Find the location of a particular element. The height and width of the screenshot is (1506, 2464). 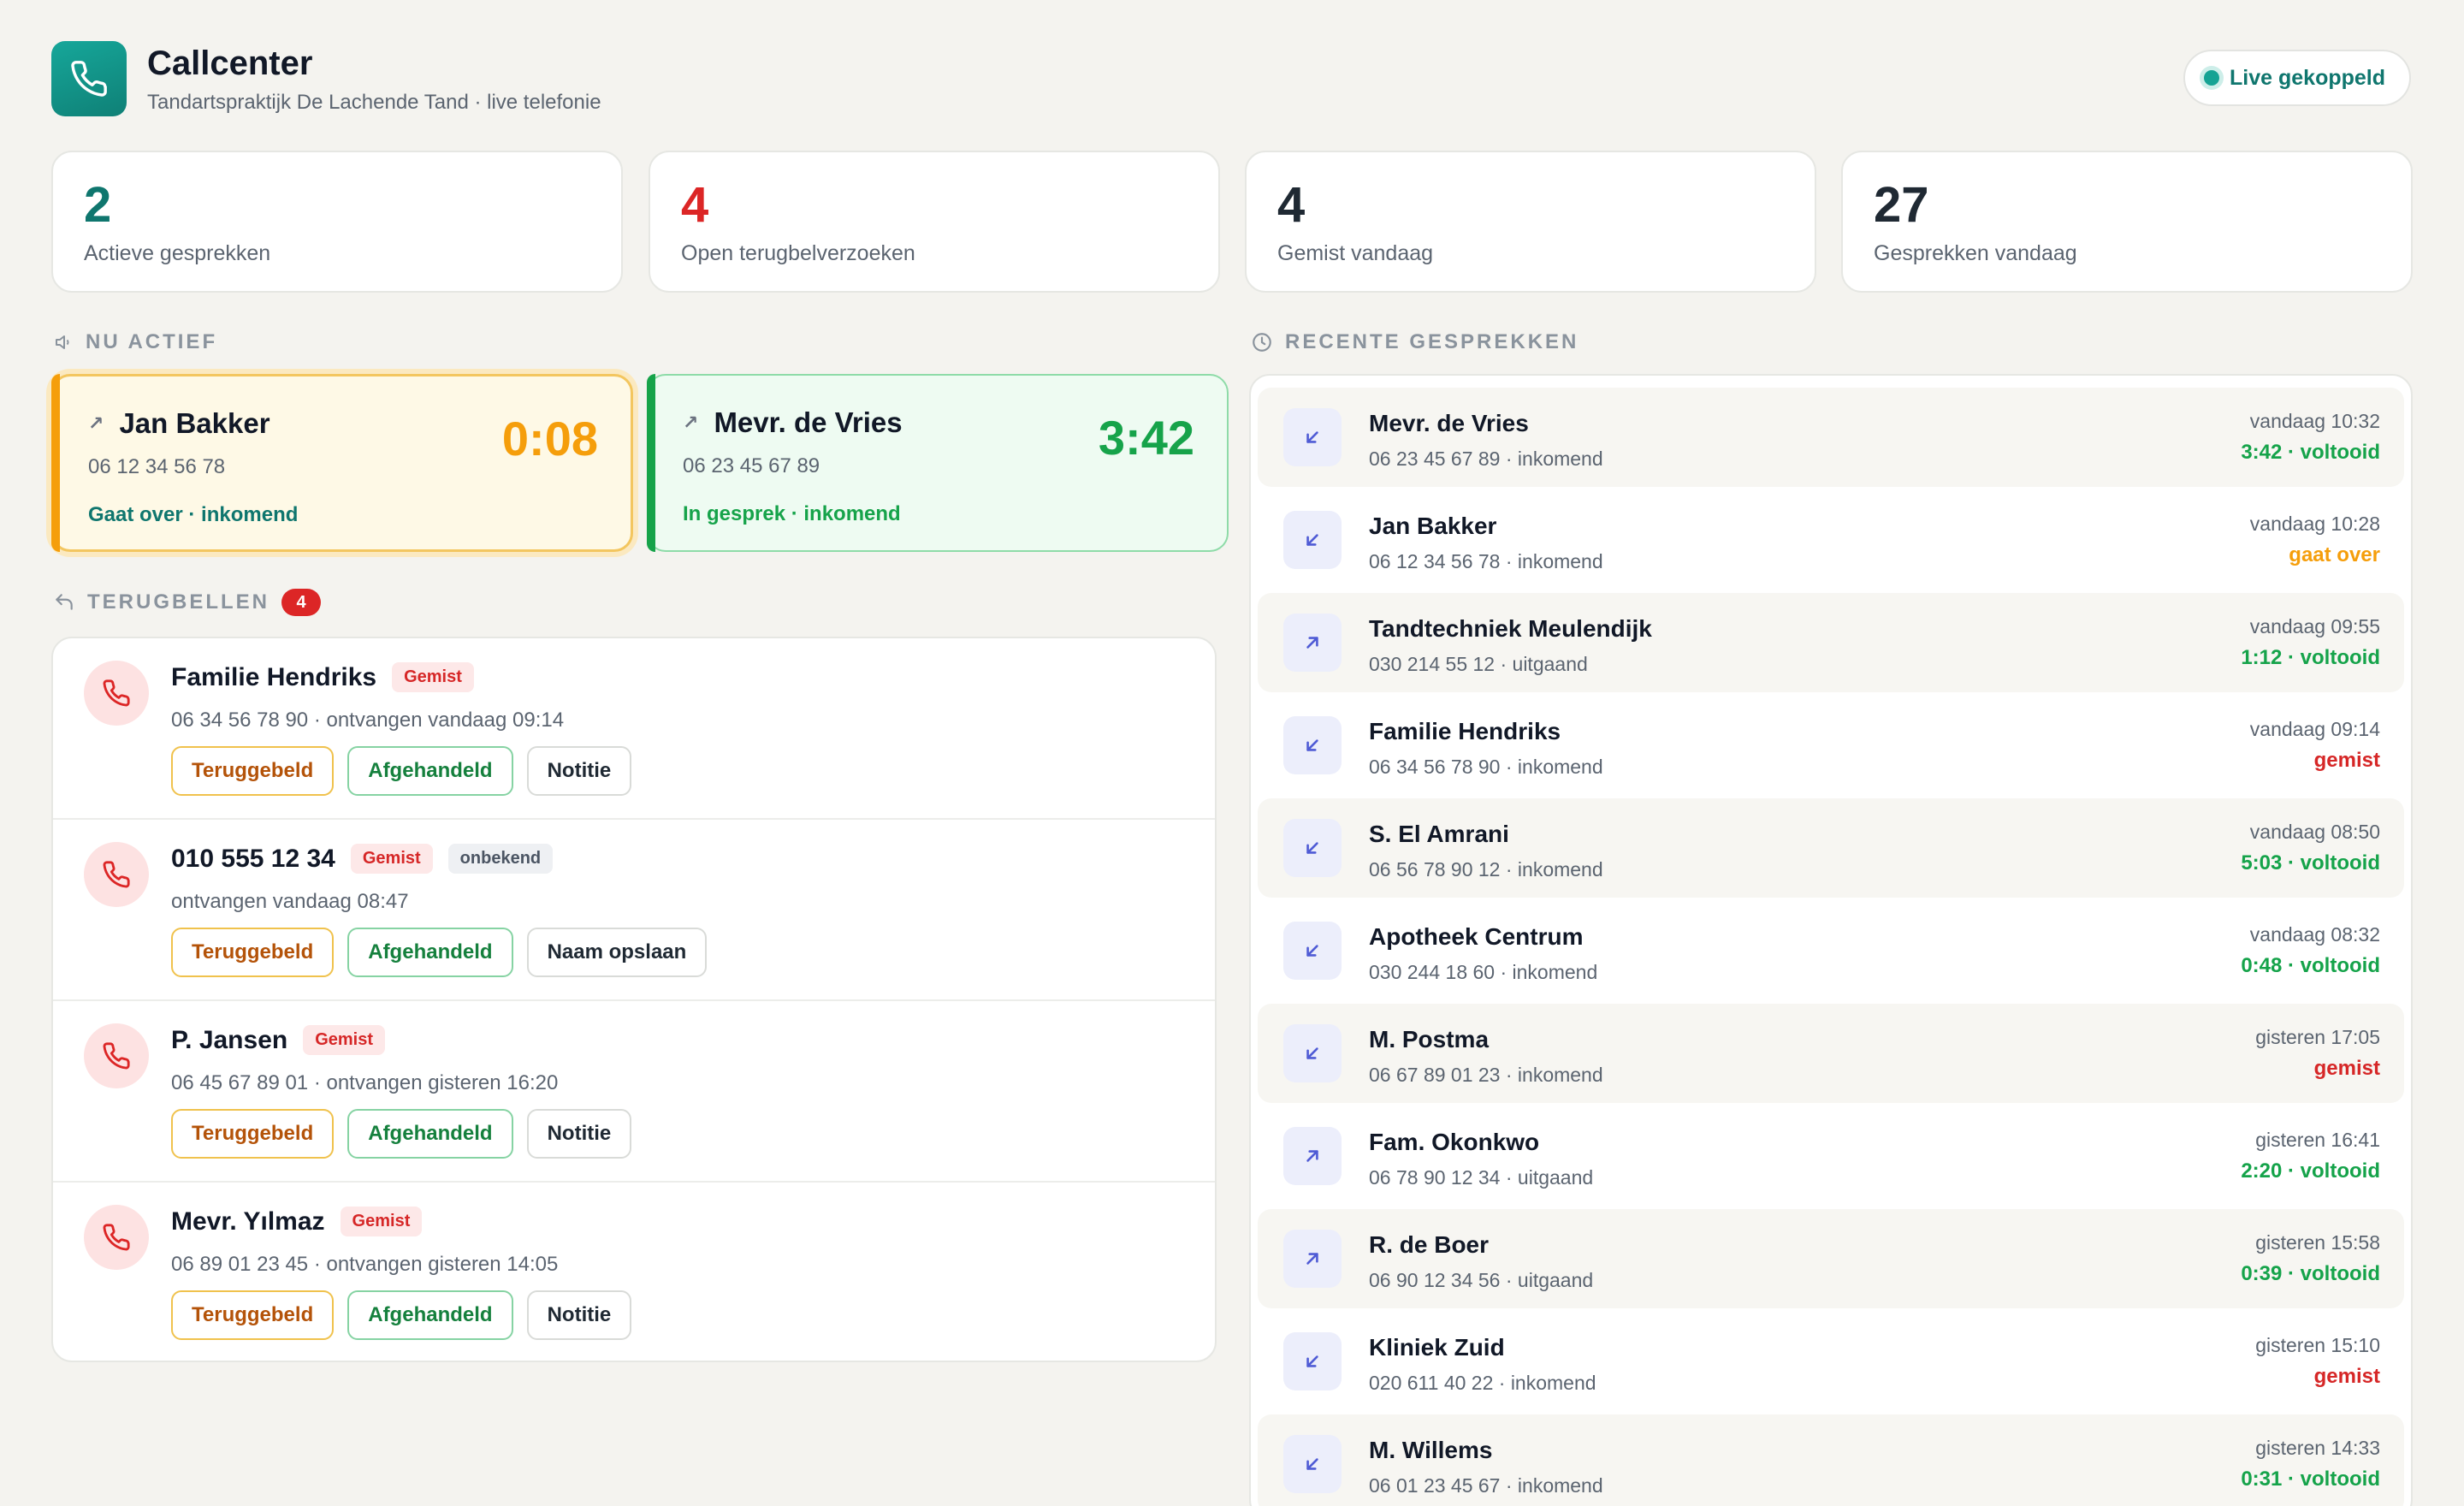

recent-call-status: 0:39 · voltooid is located at coordinates (2310, 1273).